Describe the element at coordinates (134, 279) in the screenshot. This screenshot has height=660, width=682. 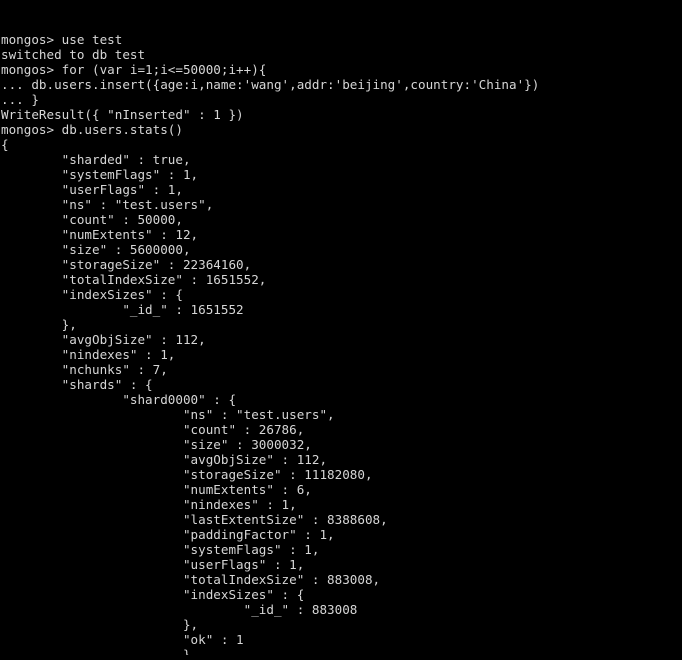
I see `terminal-line: "totalIndexSize" : 1651552,` at that location.